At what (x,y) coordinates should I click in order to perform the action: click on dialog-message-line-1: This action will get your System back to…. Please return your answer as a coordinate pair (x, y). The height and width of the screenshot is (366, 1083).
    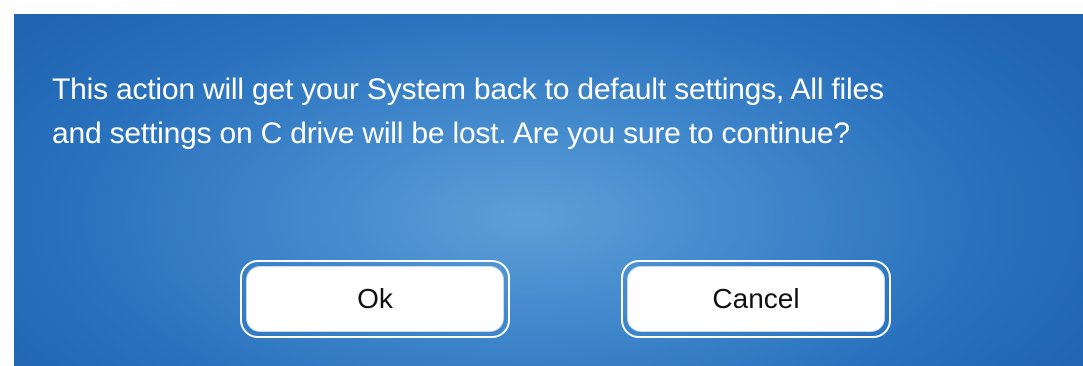
    Looking at the image, I should click on (468, 89).